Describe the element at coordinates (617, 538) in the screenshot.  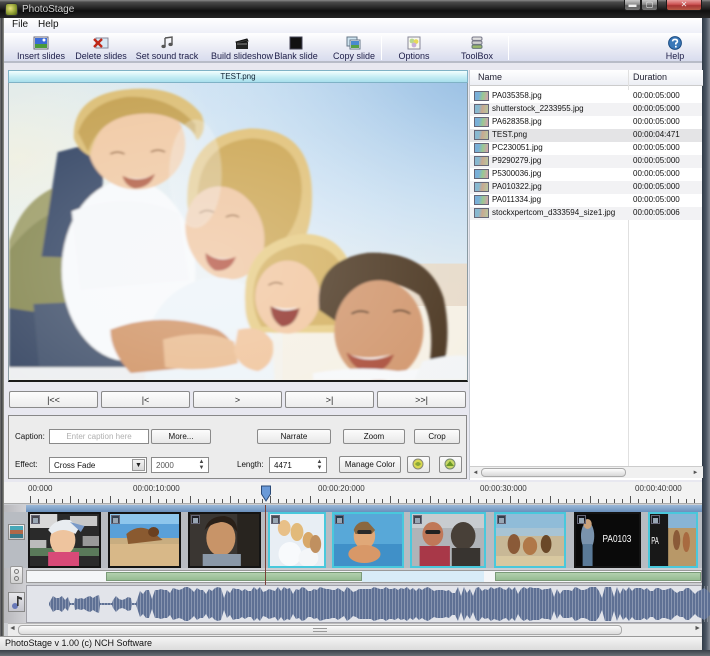
I see `svg-text: PA0103` at that location.